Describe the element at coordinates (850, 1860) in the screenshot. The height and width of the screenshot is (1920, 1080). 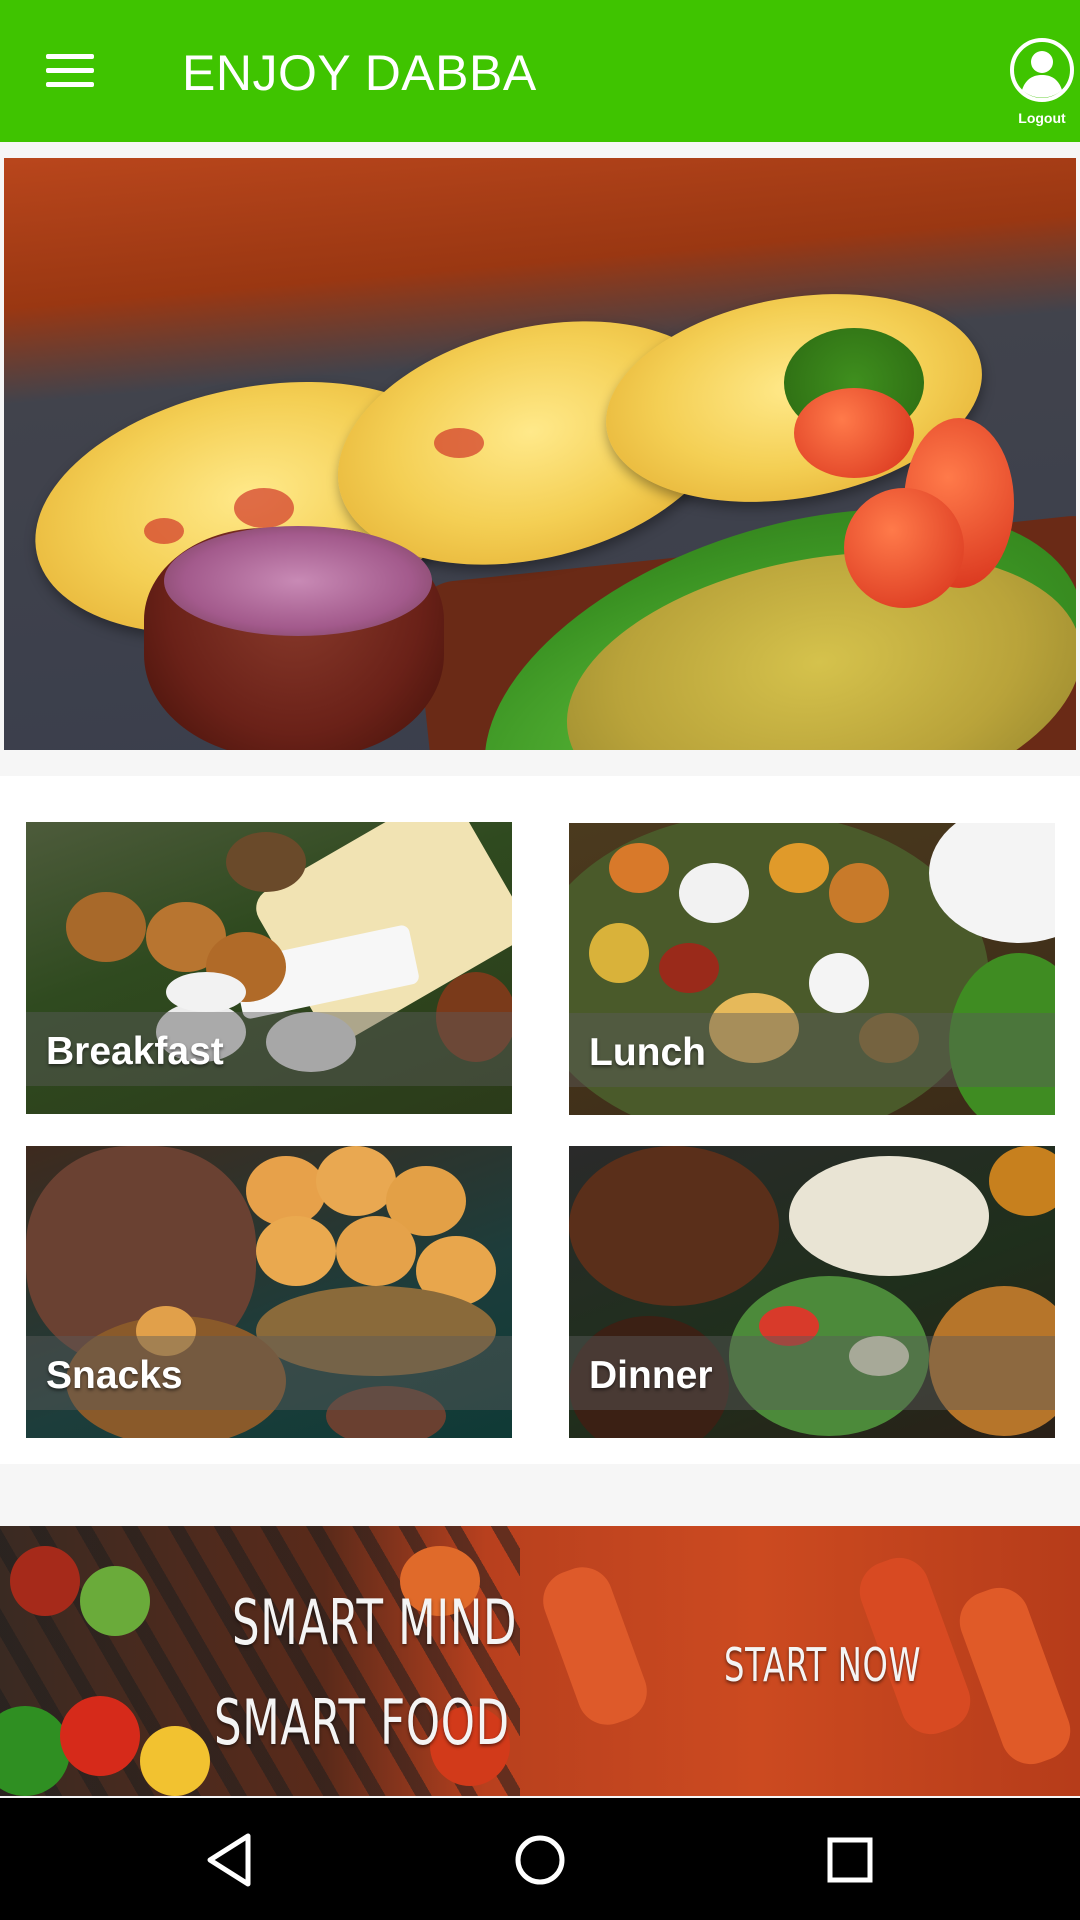
I see `recents-square-icon` at that location.